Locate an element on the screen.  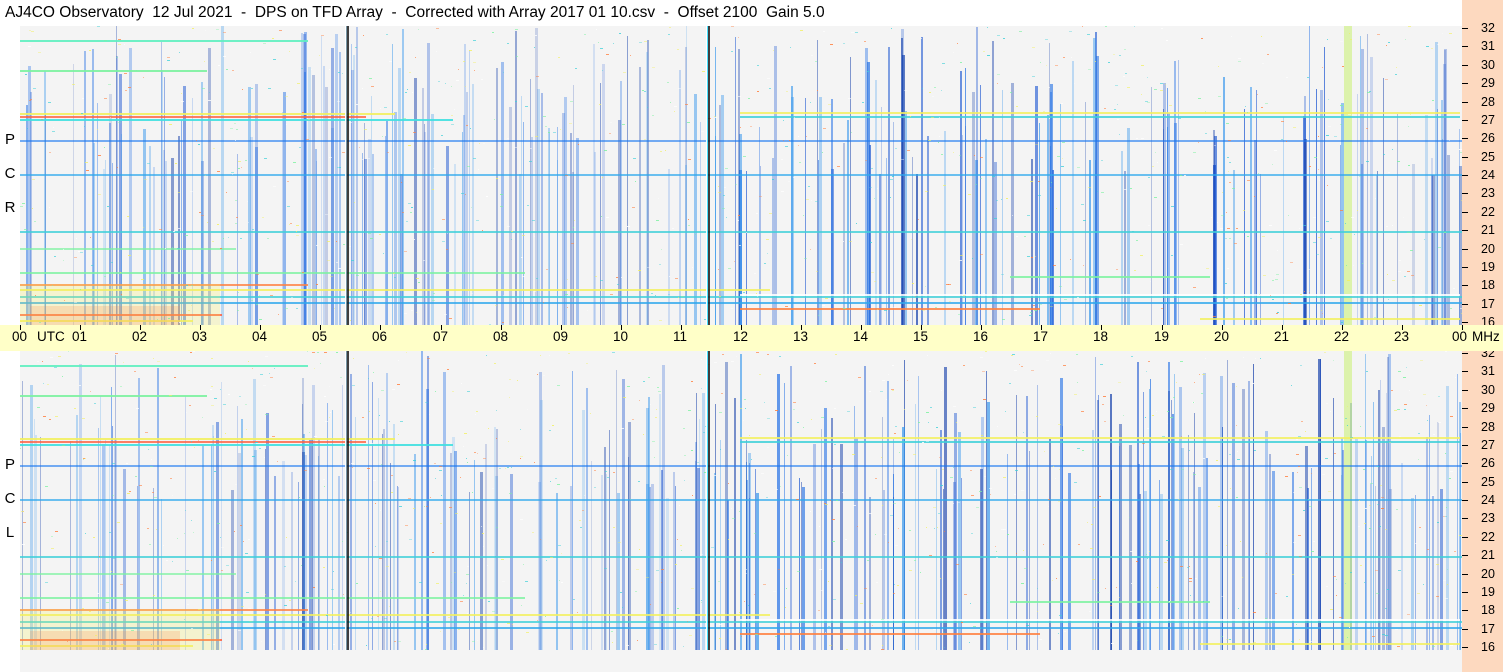
time-tick-label: 23 is located at coordinates (1402, 336).